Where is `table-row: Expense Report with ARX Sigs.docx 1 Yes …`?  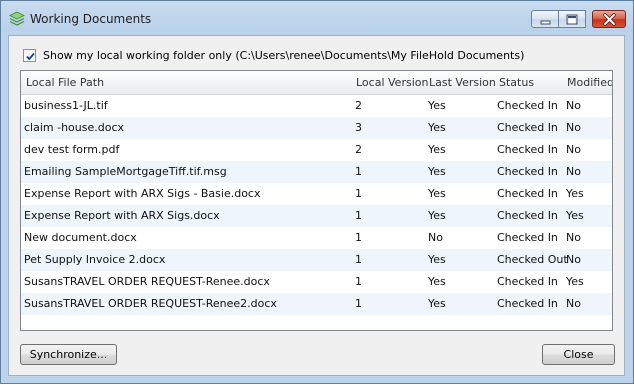
table-row: Expense Report with ARX Sigs.docx 1 Yes … is located at coordinates (316, 216).